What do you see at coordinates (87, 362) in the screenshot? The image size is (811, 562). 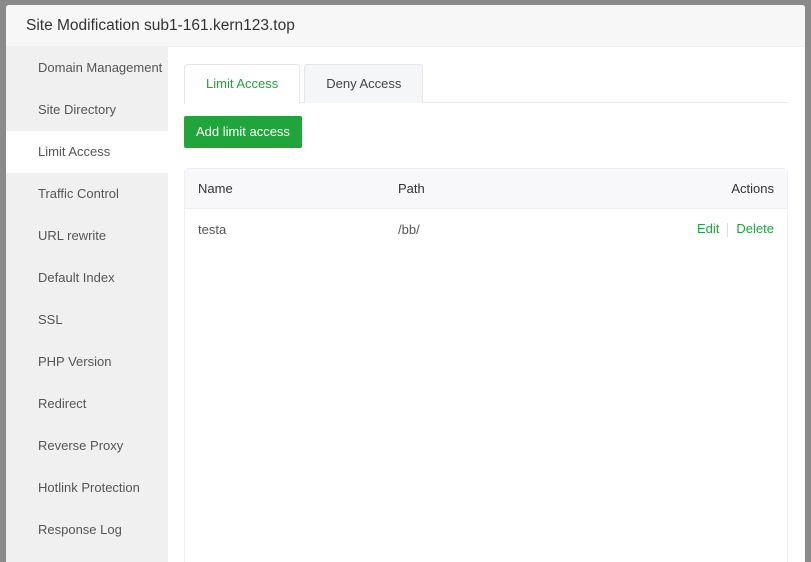 I see `sidebar-item-php-version: PHP Version` at bounding box center [87, 362].